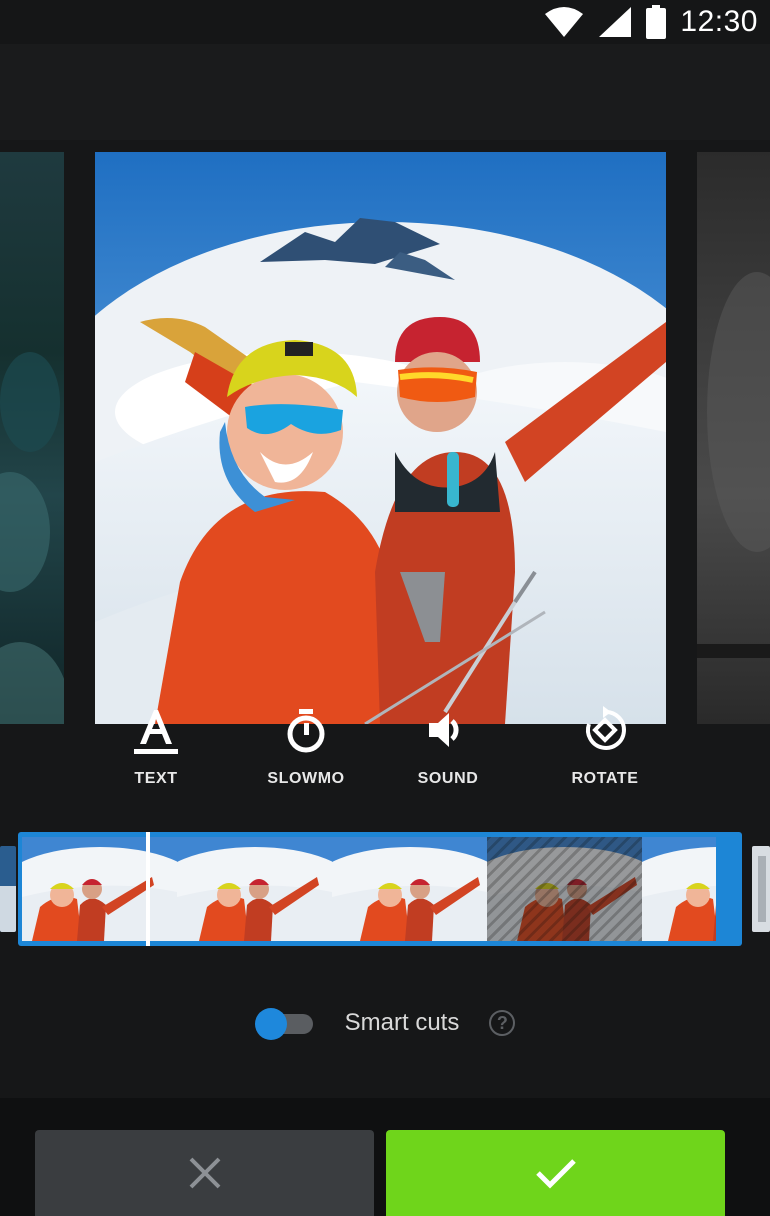 The height and width of the screenshot is (1216, 770). I want to click on editing-toolbar: TEXT SLOWMO SOUND ROTATE, so click(385, 755).